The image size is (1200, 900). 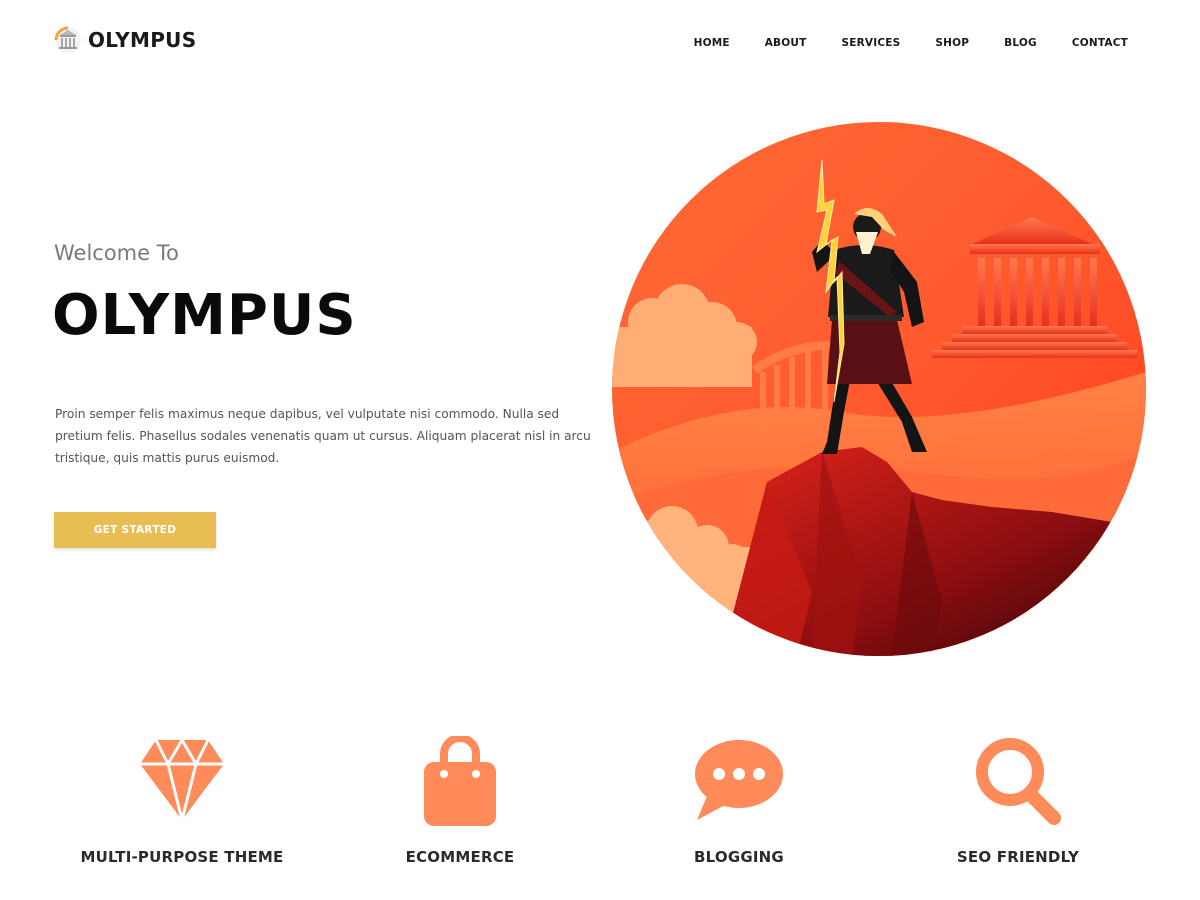 I want to click on chat-bubble-icon, so click(x=739, y=780).